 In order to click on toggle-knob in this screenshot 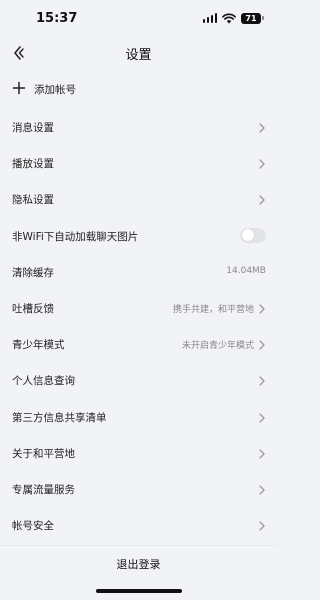, I will do `click(247, 235)`.